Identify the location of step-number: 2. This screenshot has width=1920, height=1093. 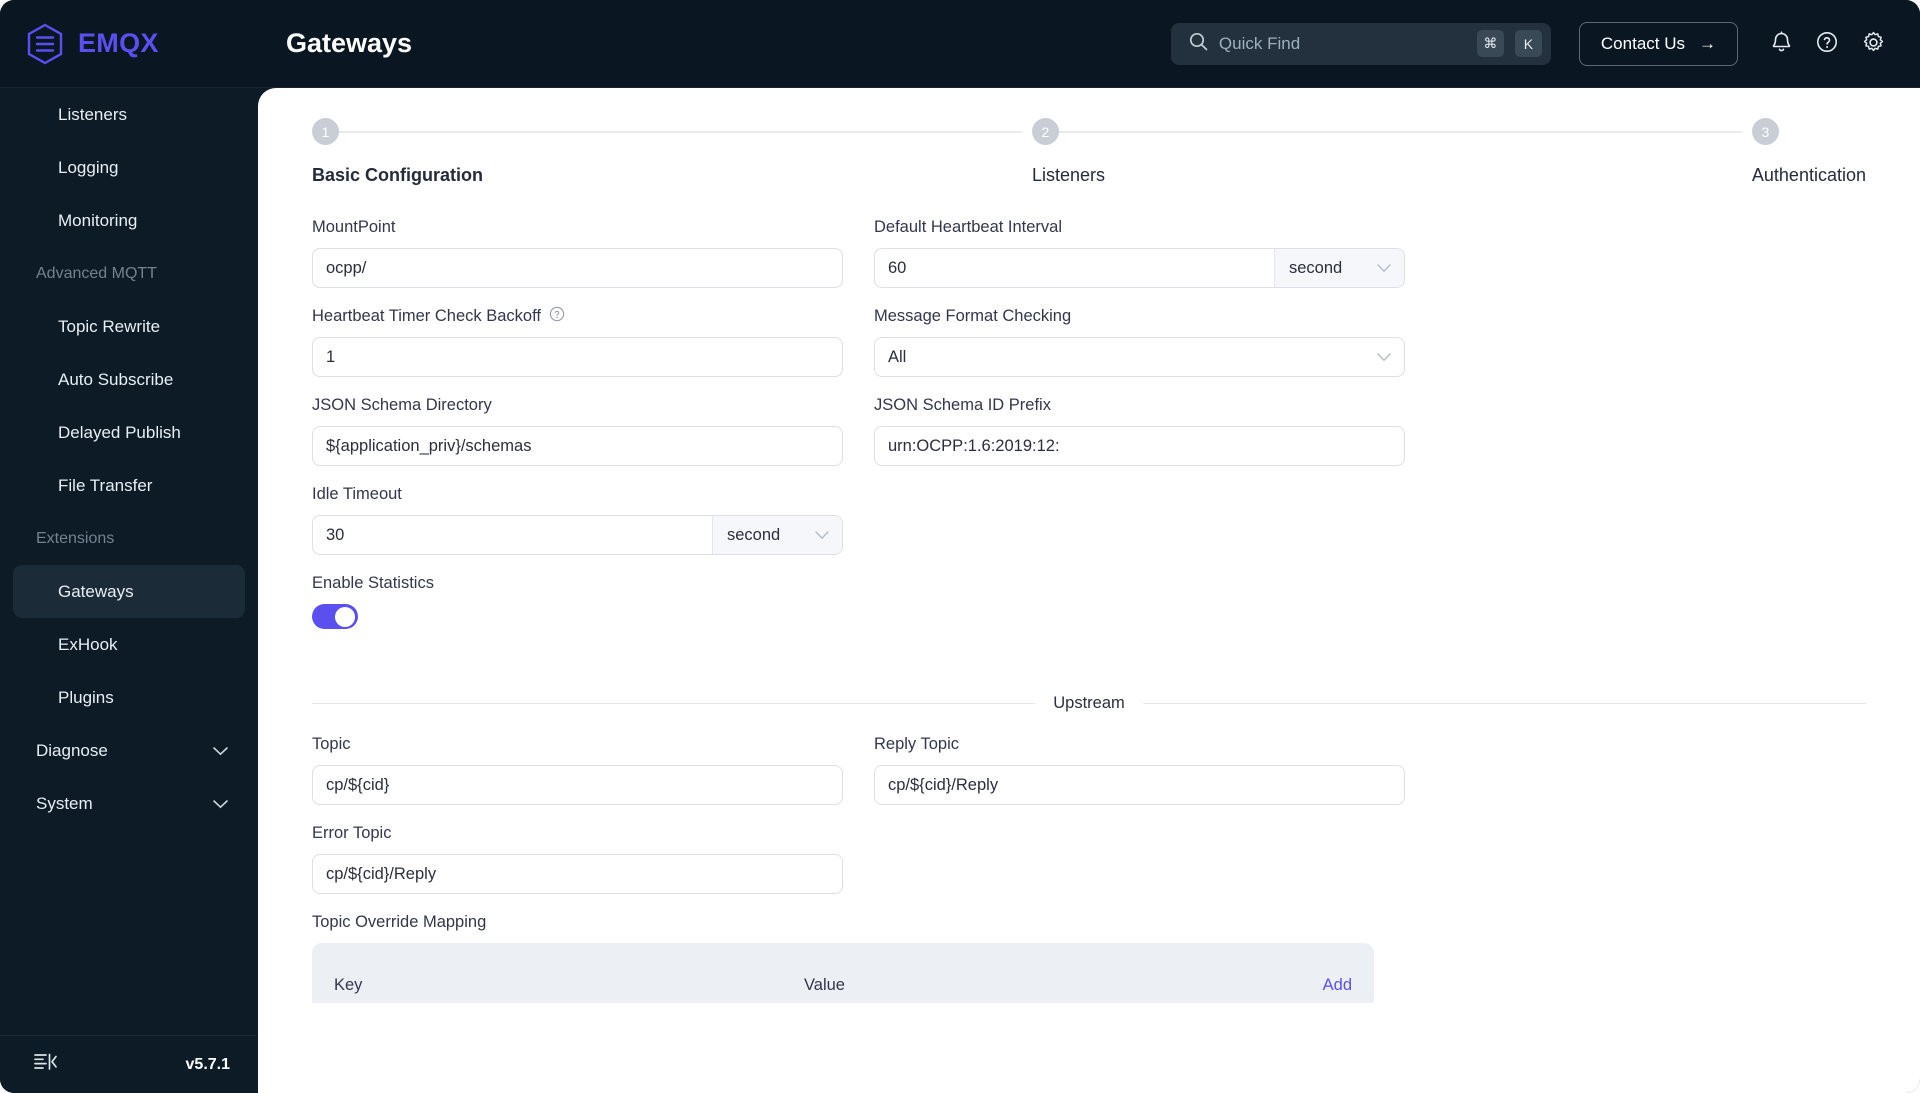
(1045, 131).